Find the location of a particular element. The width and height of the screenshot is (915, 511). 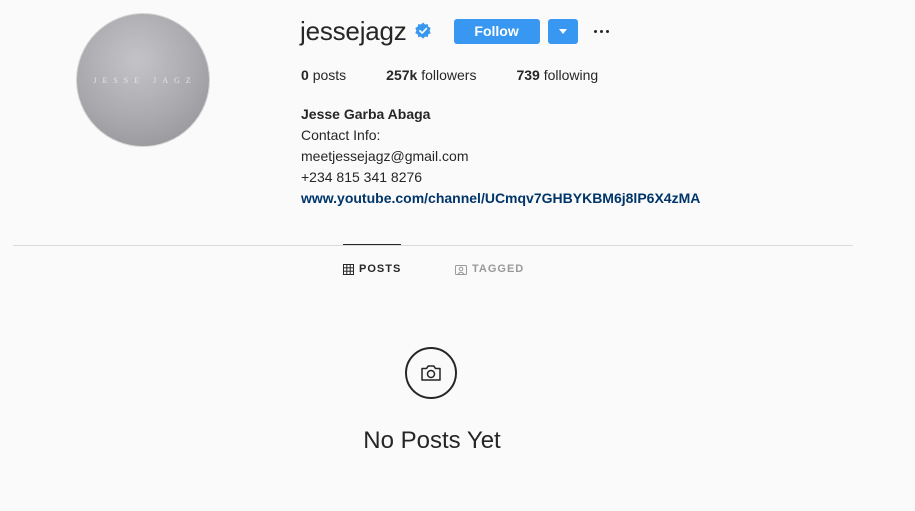

verified-badge-icon is located at coordinates (423, 31).